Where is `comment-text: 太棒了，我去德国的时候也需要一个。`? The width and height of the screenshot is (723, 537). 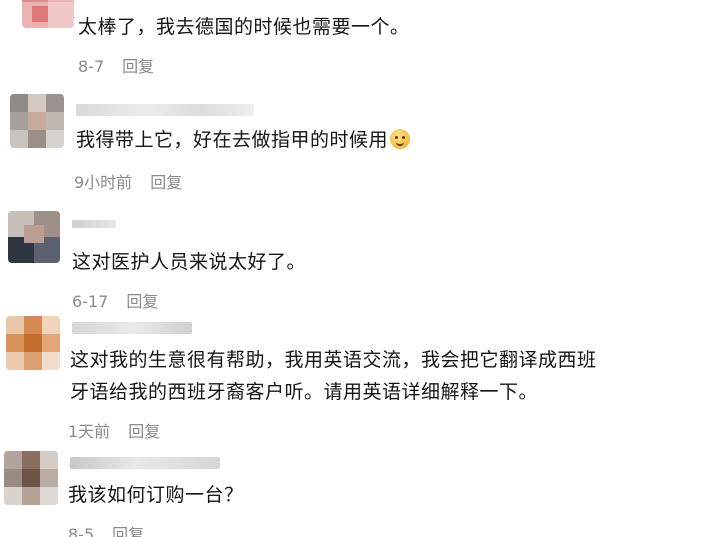
comment-text: 太棒了，我去德国的时候也需要一个。 is located at coordinates (244, 27).